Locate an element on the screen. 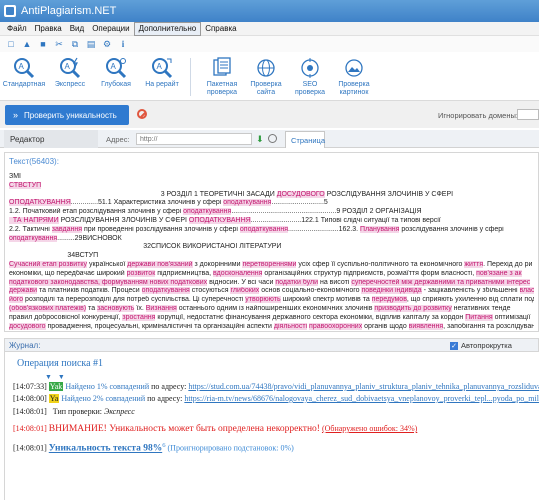  error-count-link: (Обнаружено ошибок: 34%) is located at coordinates (369, 428).